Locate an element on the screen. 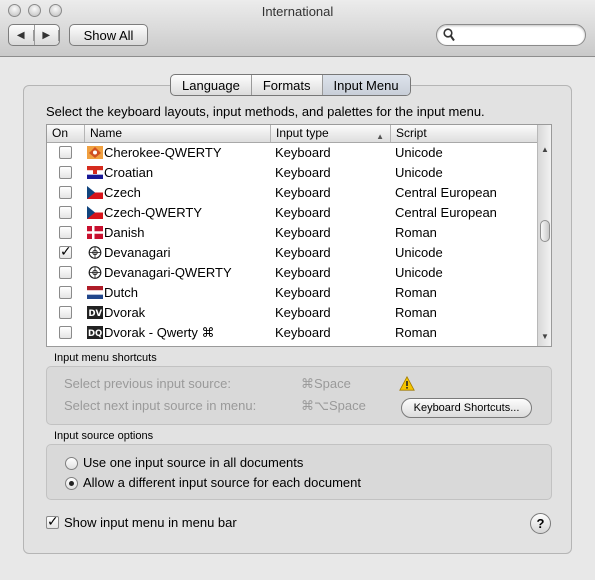  tab-bar: Language Formats Input Menu is located at coordinates (290, 85).